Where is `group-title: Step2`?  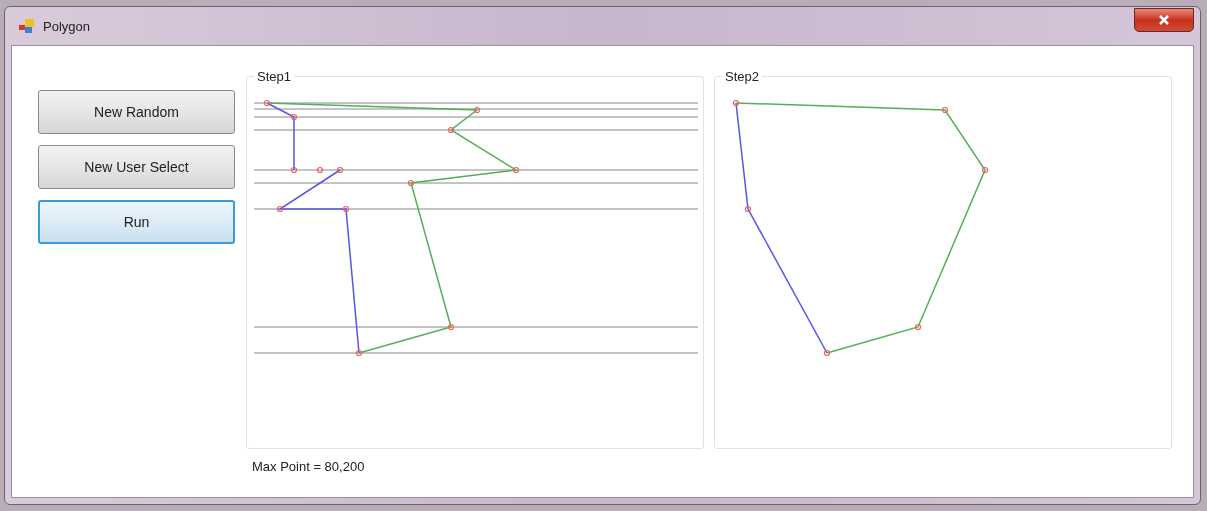
group-title: Step2 is located at coordinates (742, 76).